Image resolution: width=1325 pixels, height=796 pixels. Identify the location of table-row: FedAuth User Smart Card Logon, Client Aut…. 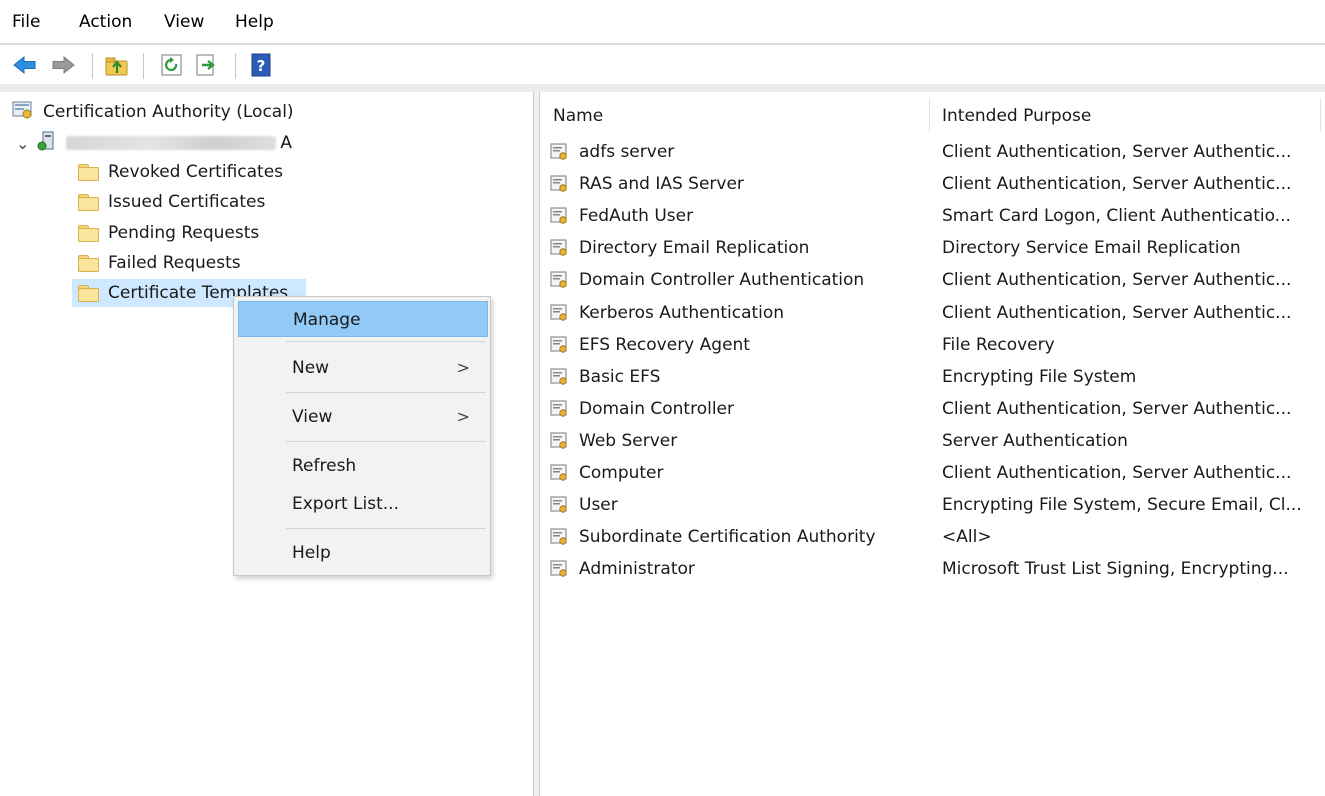
(935, 217).